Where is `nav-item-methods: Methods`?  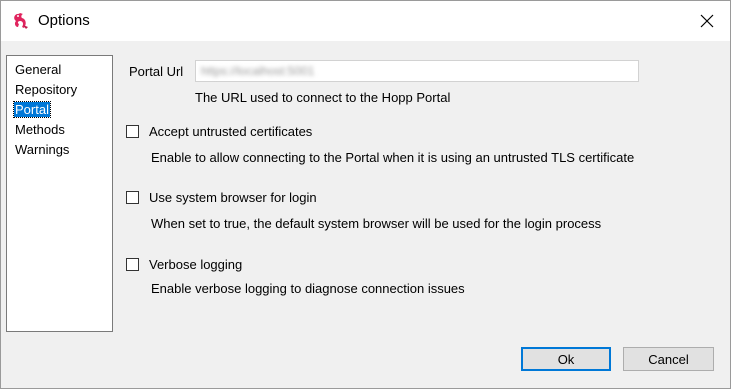
nav-item-methods: Methods is located at coordinates (59, 130).